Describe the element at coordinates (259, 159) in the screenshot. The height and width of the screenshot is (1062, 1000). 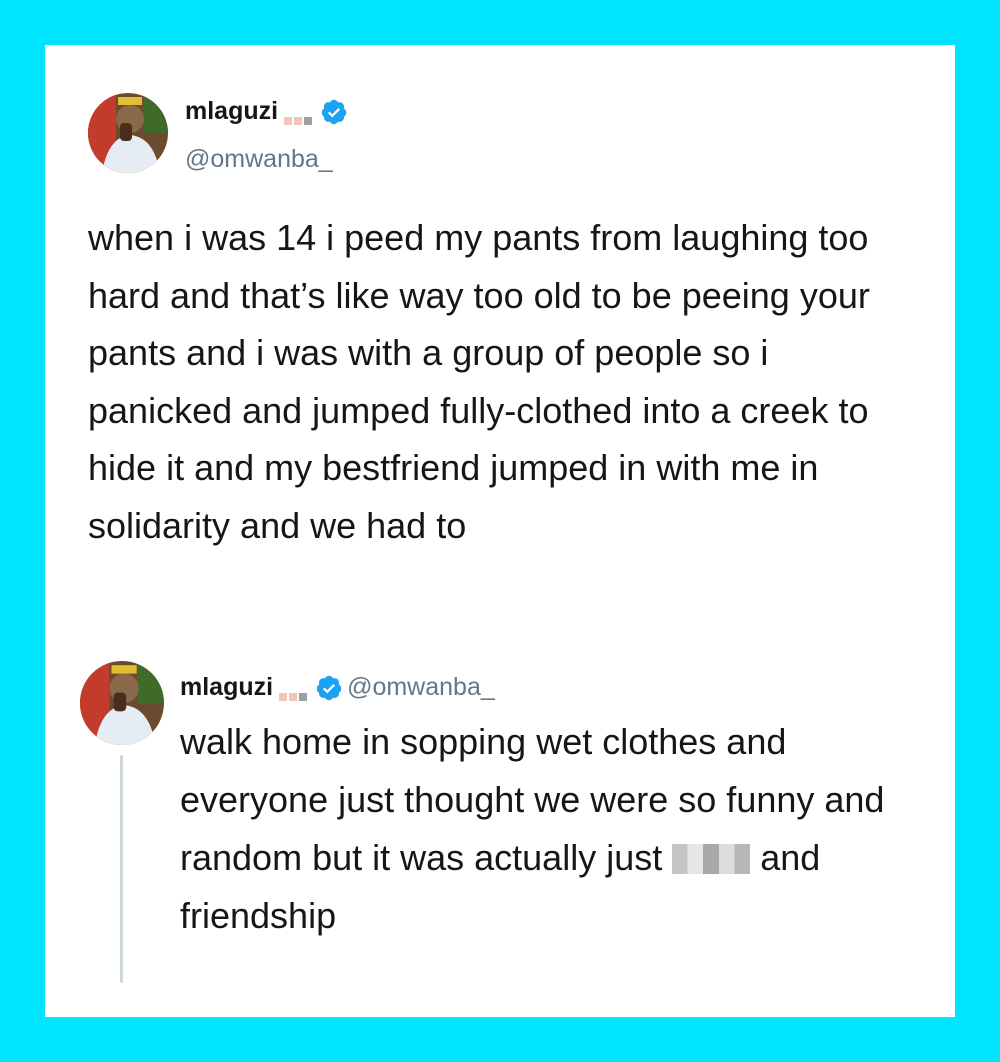
I see `author-handle: @omwanba_` at that location.